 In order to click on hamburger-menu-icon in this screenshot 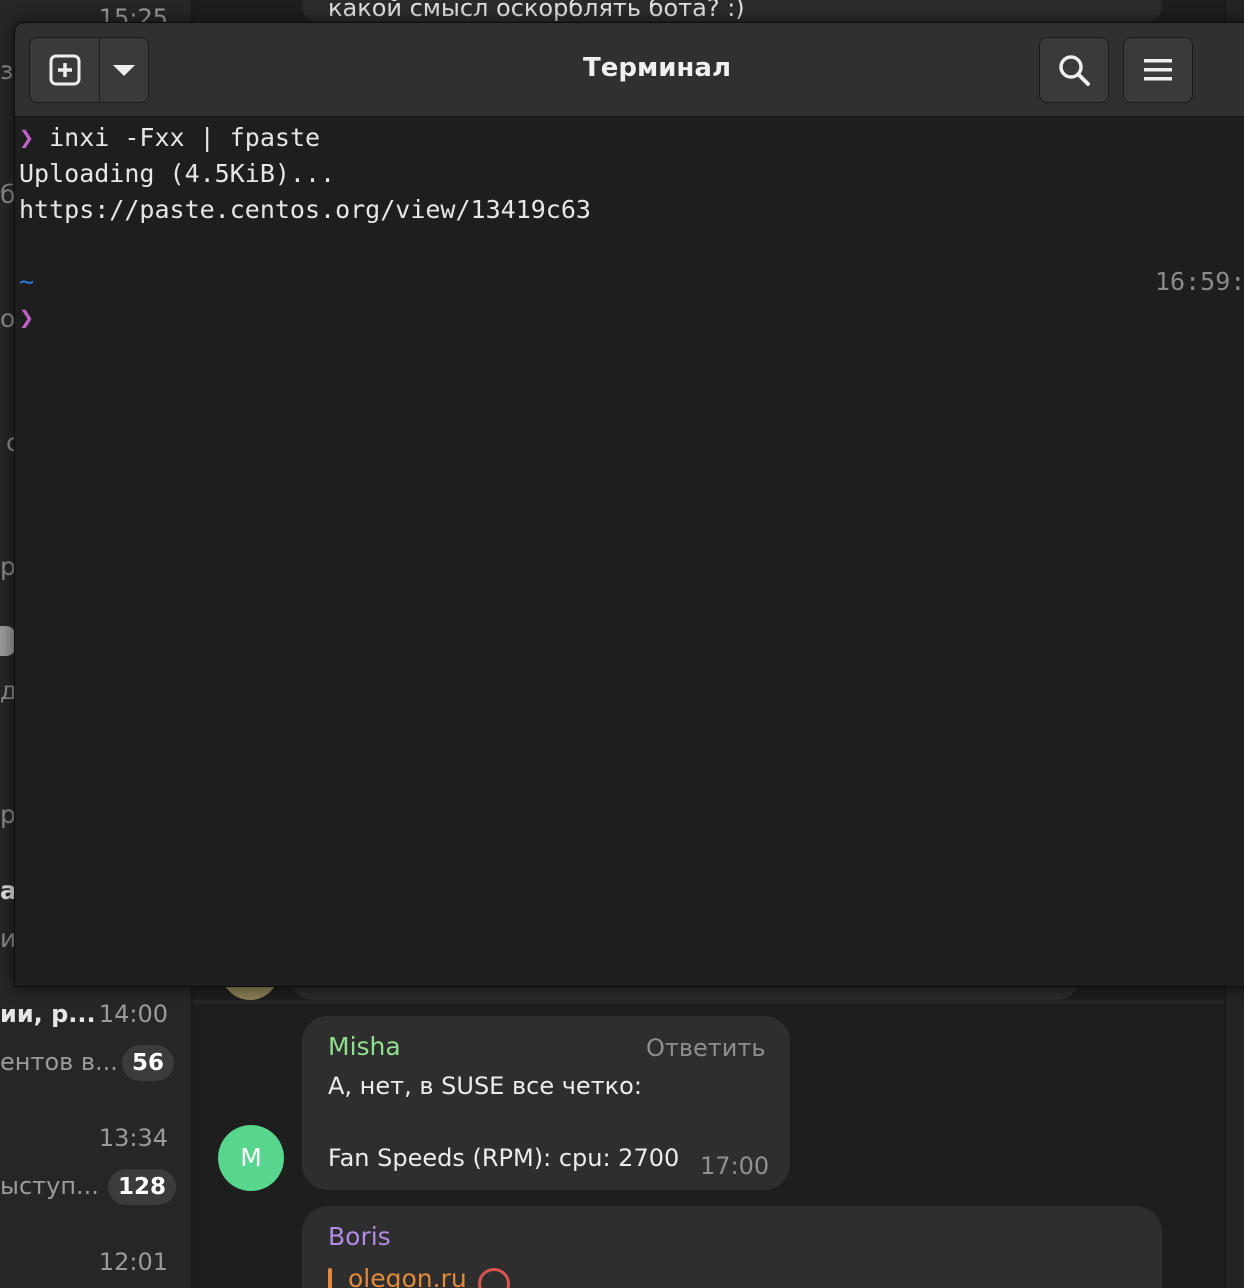, I will do `click(1158, 70)`.